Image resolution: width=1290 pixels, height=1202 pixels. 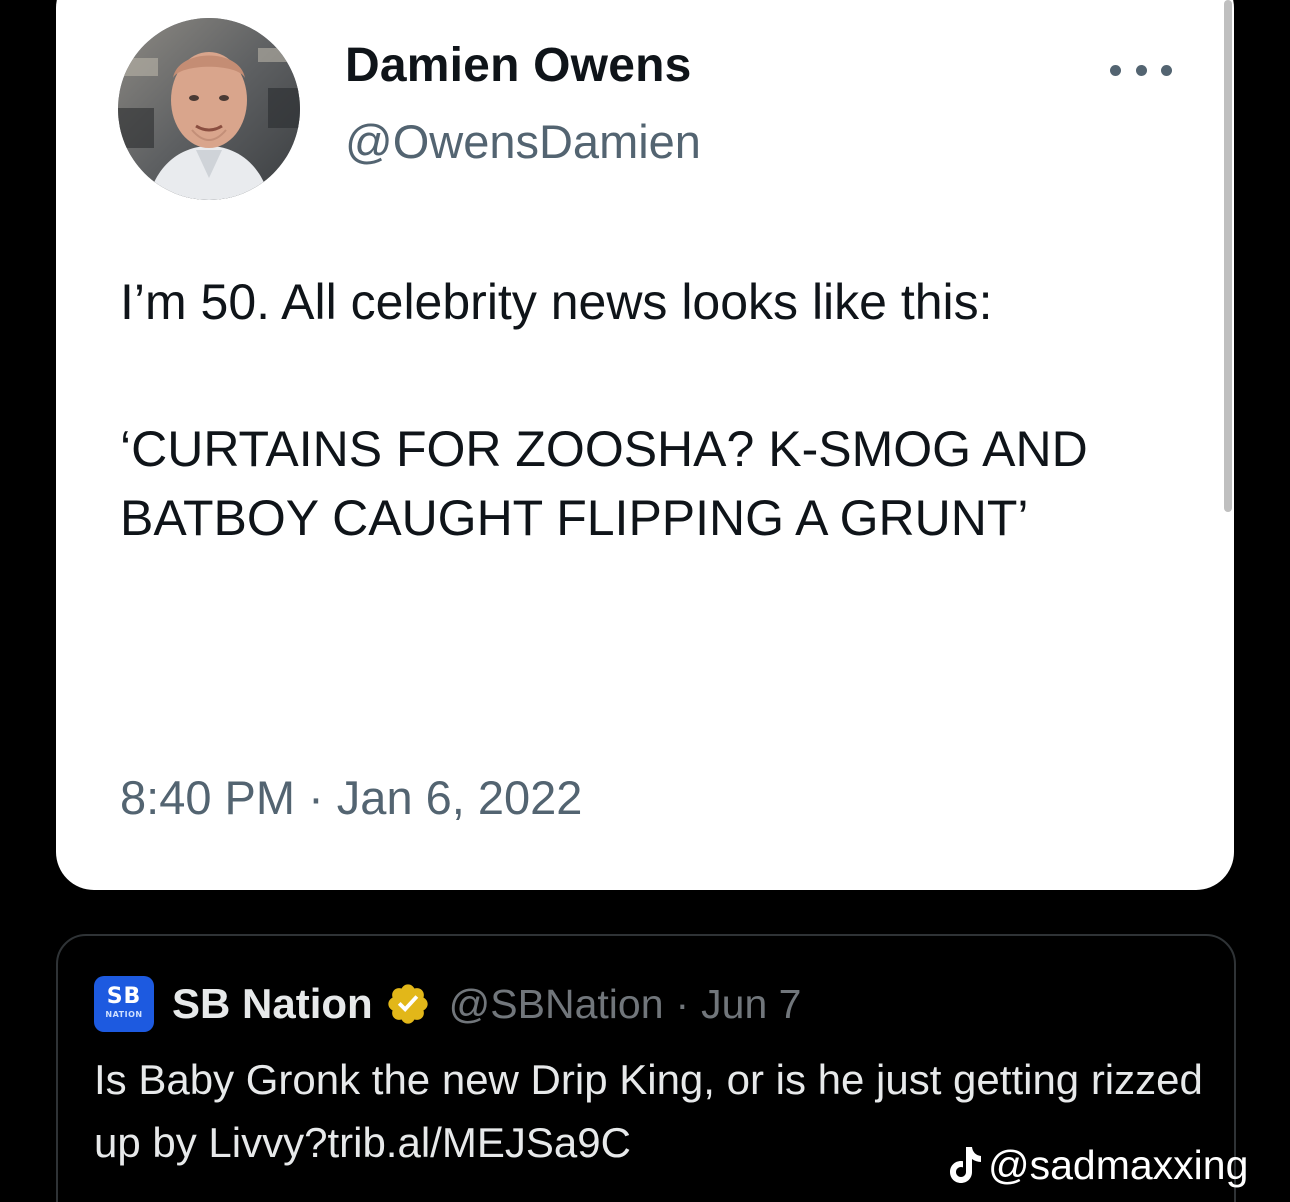 What do you see at coordinates (965, 1165) in the screenshot?
I see `tiktok-icon` at bounding box center [965, 1165].